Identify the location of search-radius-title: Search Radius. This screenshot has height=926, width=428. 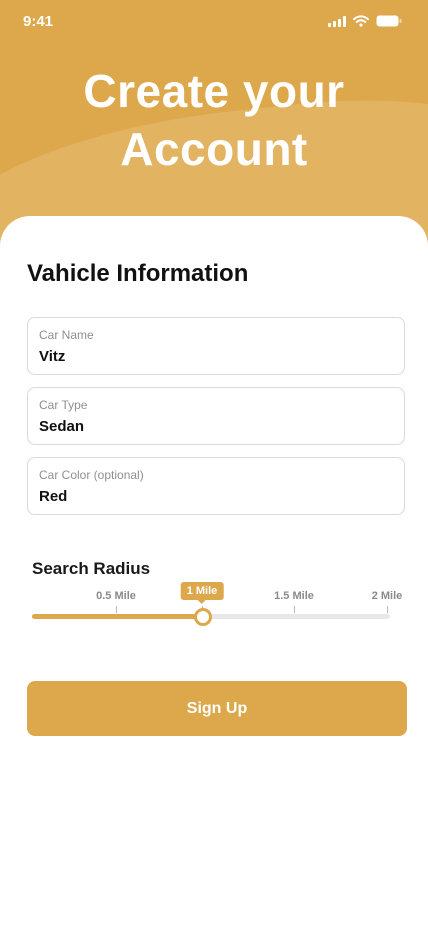
(91, 568).